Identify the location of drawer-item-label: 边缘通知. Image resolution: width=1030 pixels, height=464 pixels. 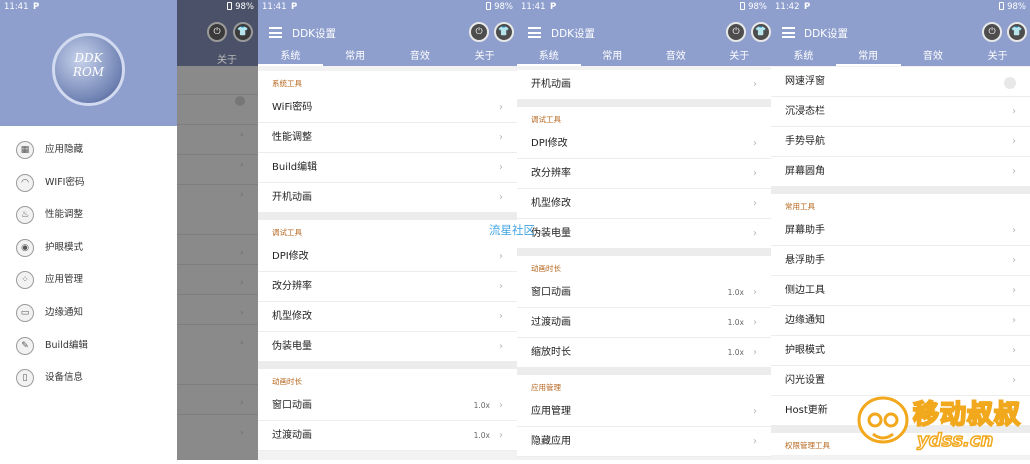
(64, 312).